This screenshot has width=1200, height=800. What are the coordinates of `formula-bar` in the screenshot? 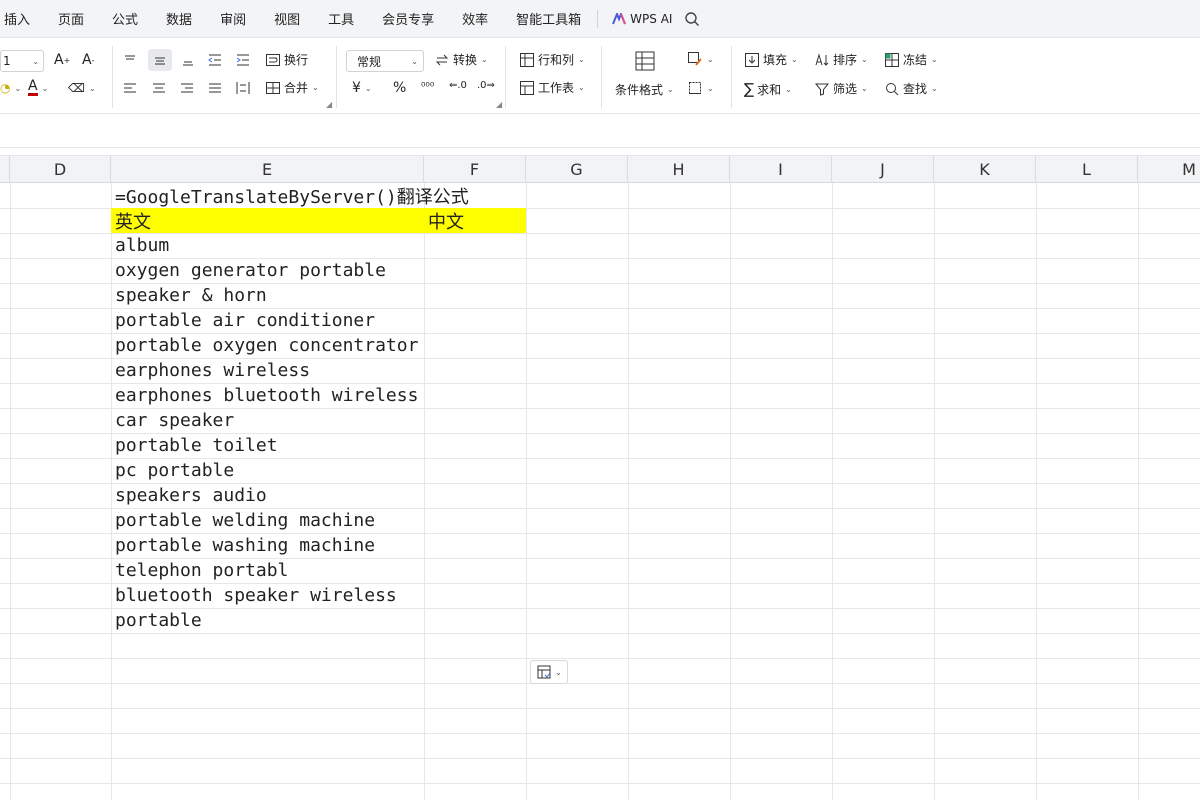 It's located at (600, 131).